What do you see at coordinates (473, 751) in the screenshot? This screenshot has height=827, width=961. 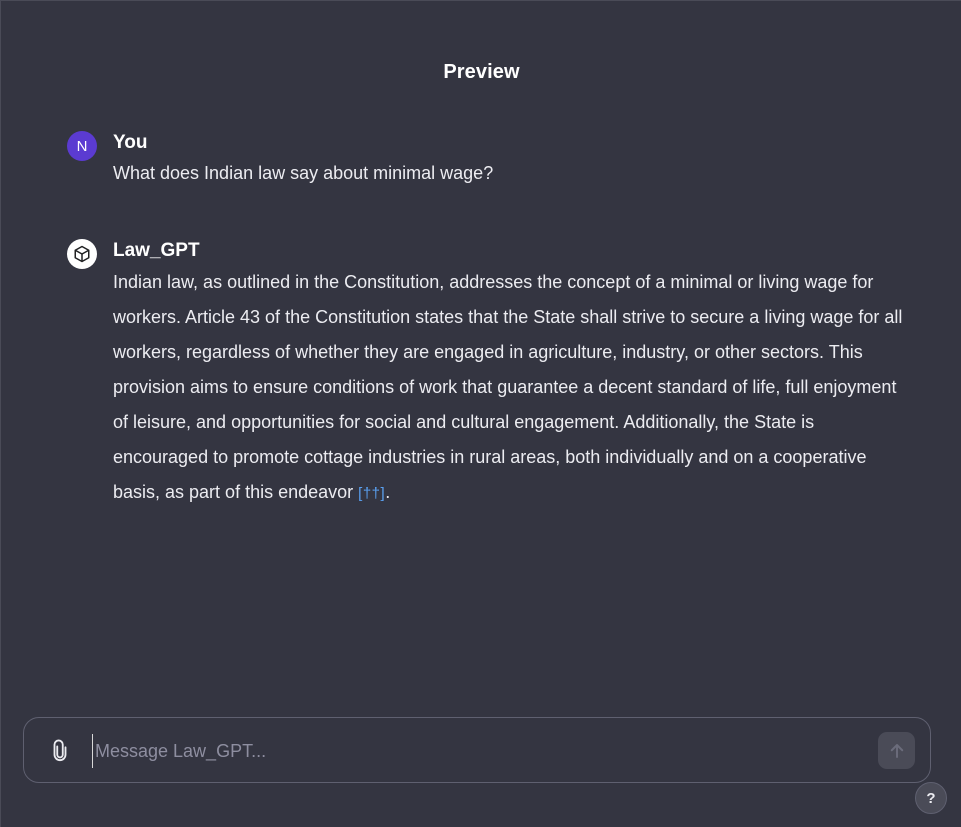 I see `message-input` at bounding box center [473, 751].